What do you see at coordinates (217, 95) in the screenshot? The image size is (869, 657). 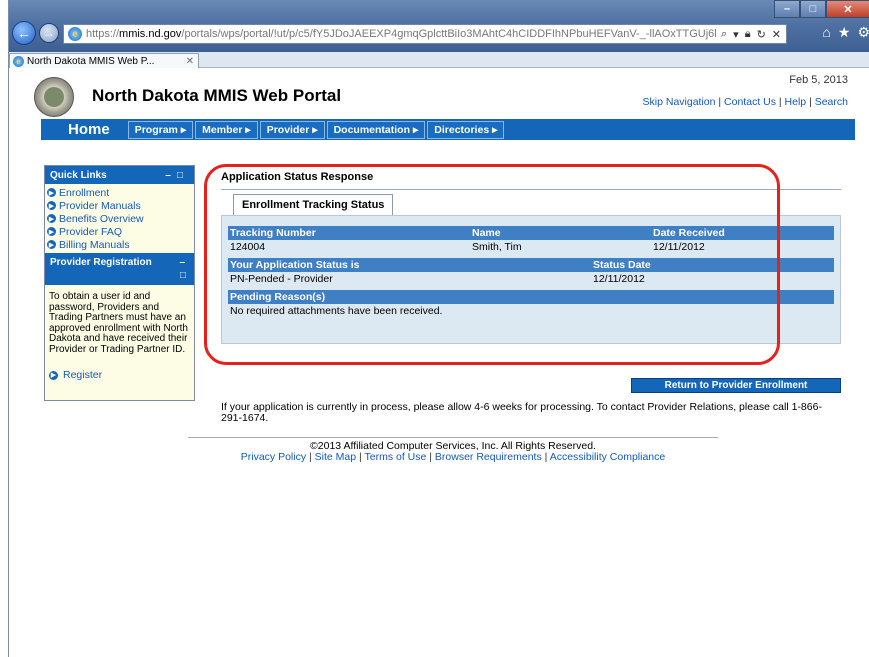 I see `site-title: North Dakota MMIS Web Portal` at bounding box center [217, 95].